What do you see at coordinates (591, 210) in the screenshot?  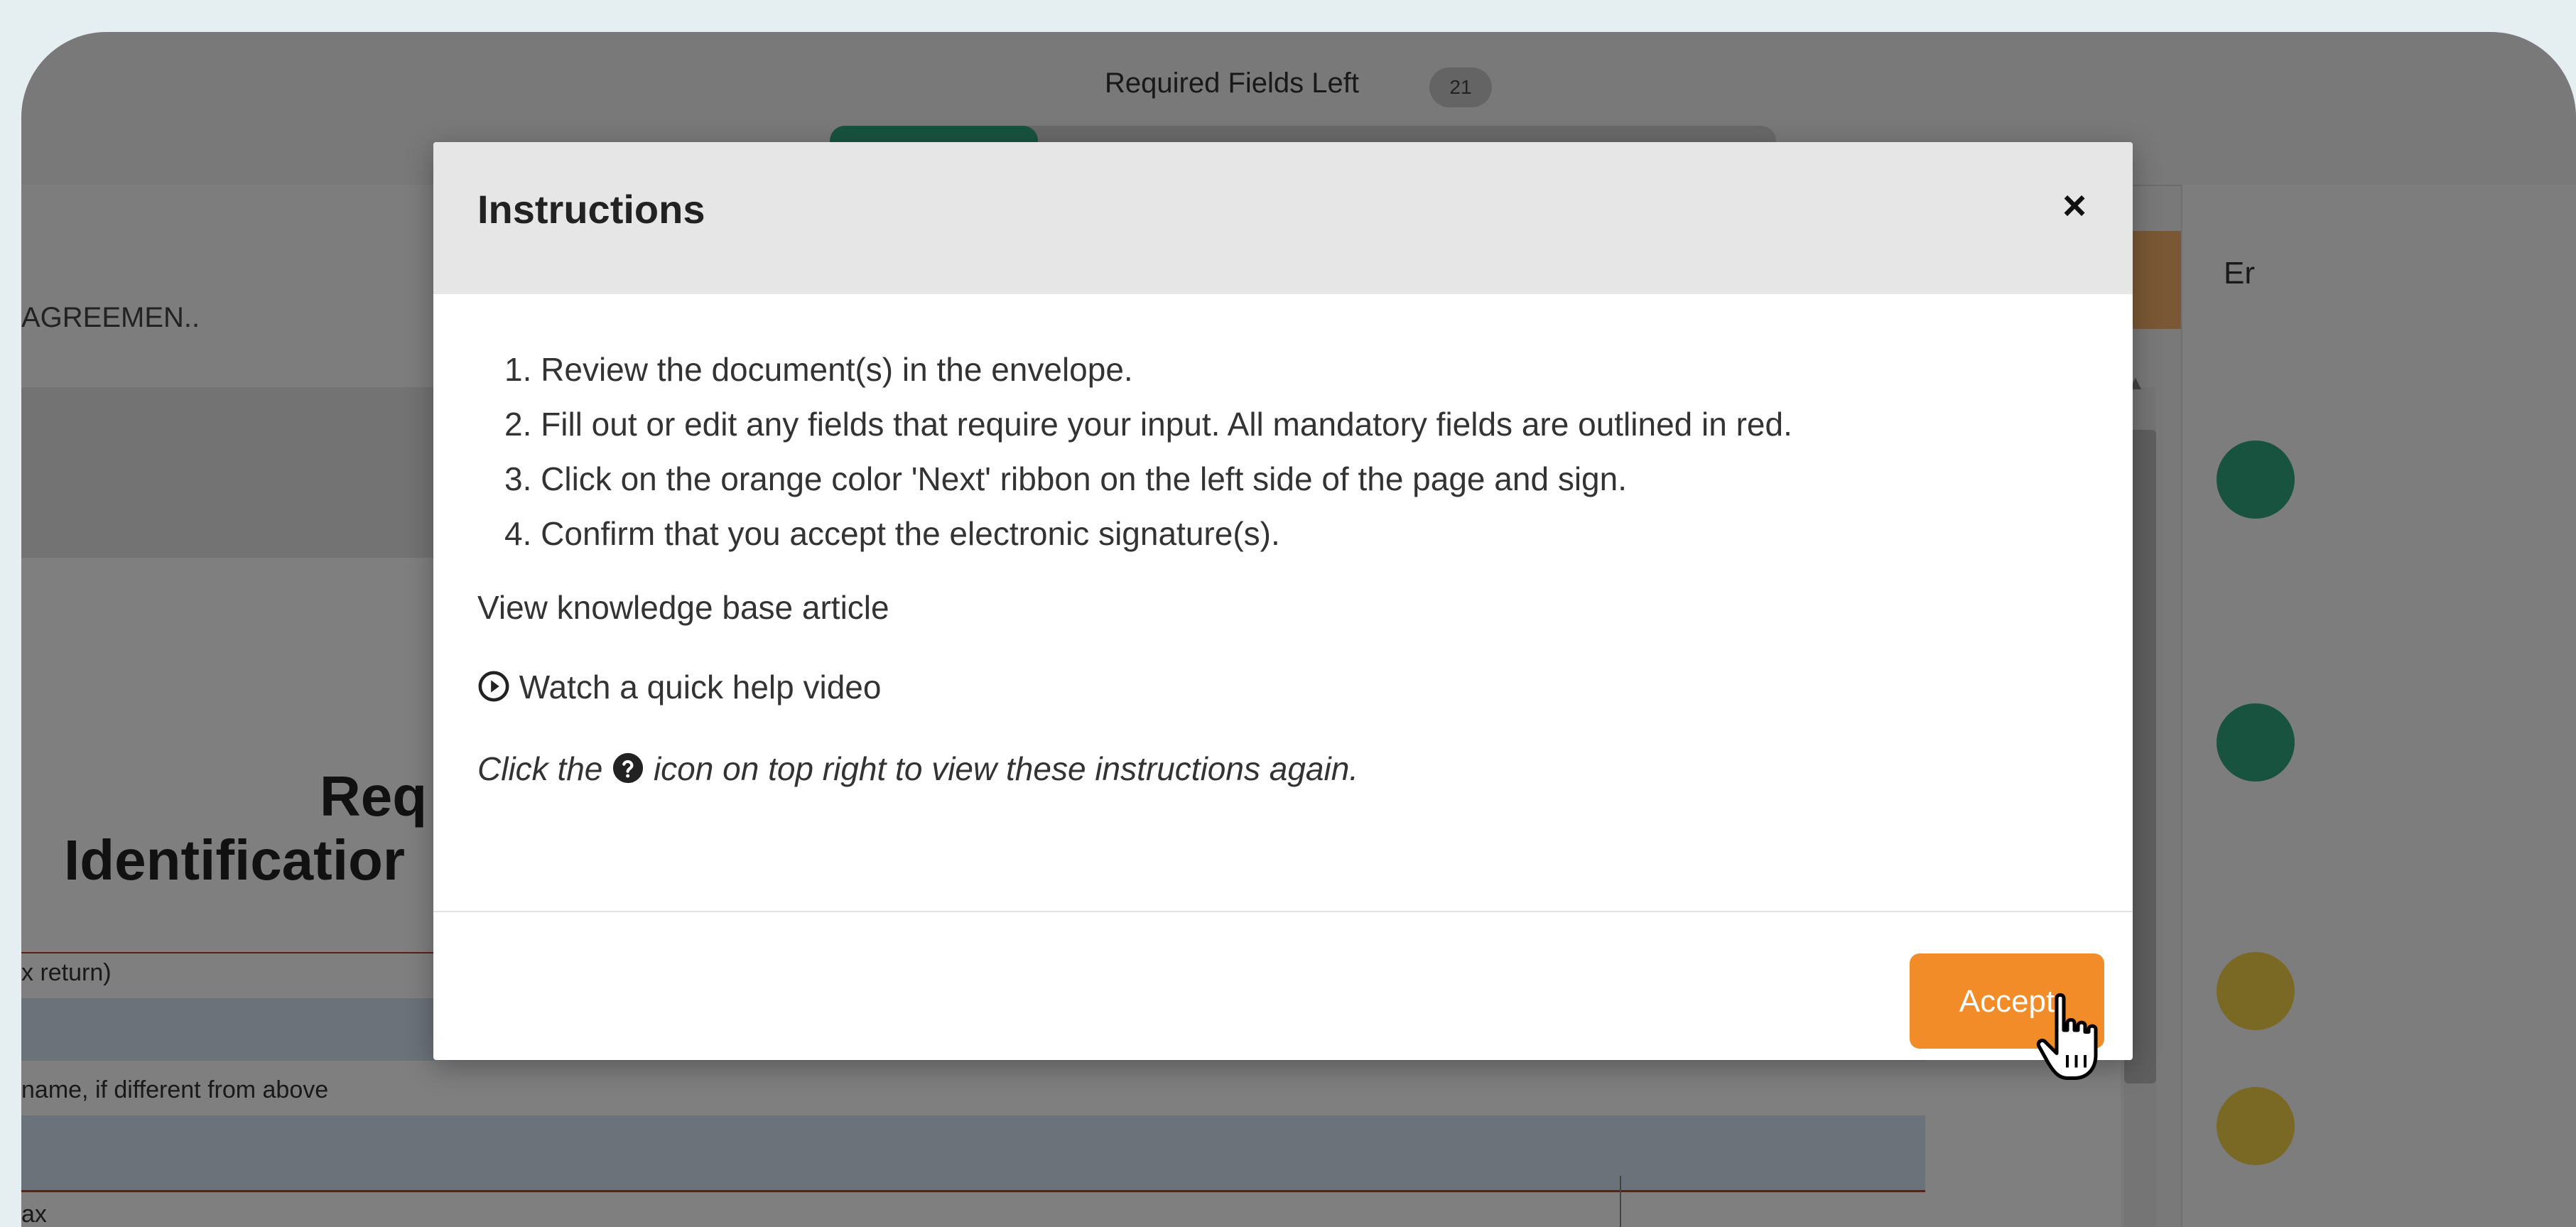 I see `modal-title: Instructions` at bounding box center [591, 210].